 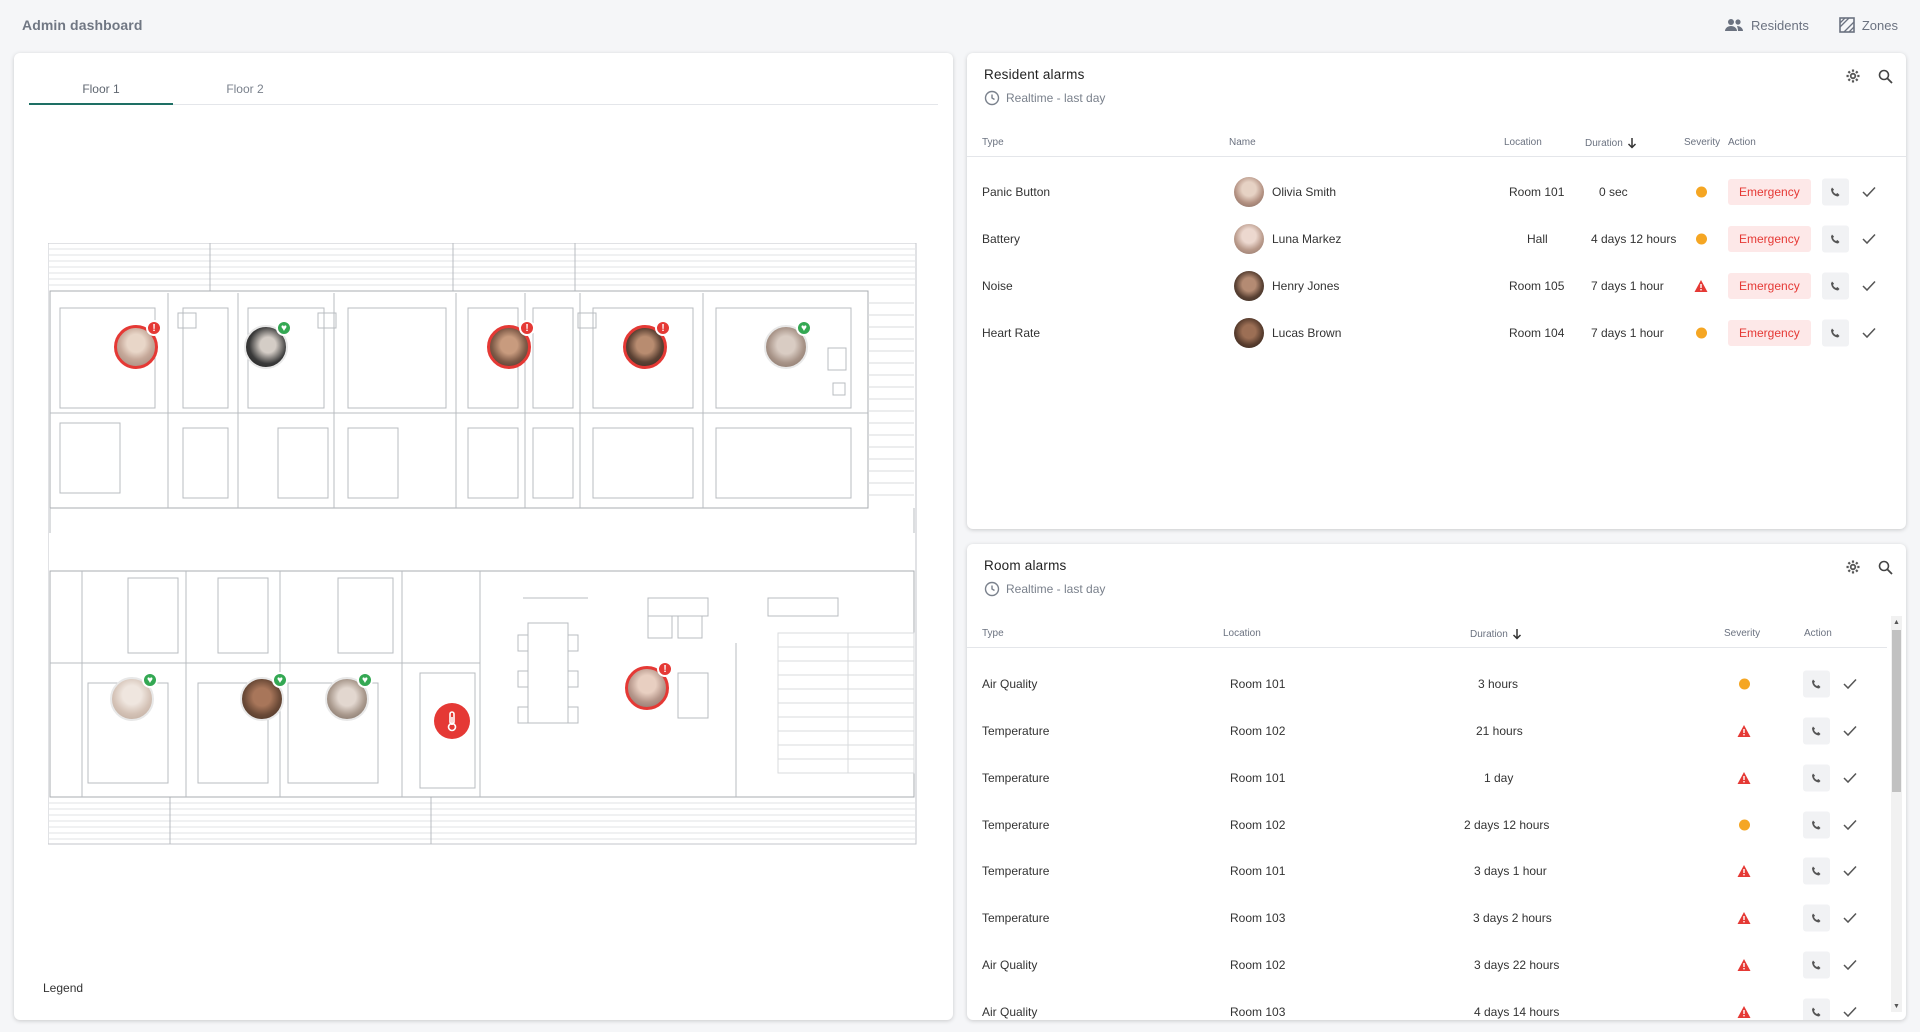 I want to click on table-row: Temperature Room 102 2 days 12 hours, so click(x=1427, y=825).